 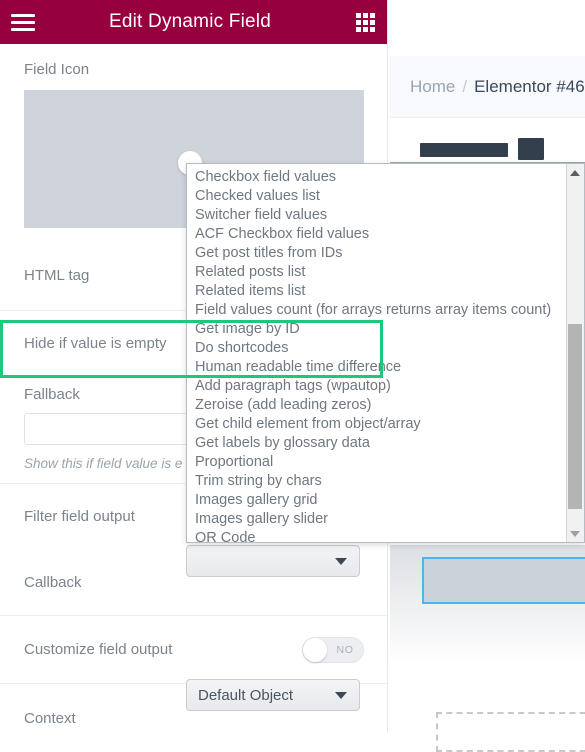 What do you see at coordinates (376, 535) in the screenshot?
I see `dropdown-option: QR Code` at bounding box center [376, 535].